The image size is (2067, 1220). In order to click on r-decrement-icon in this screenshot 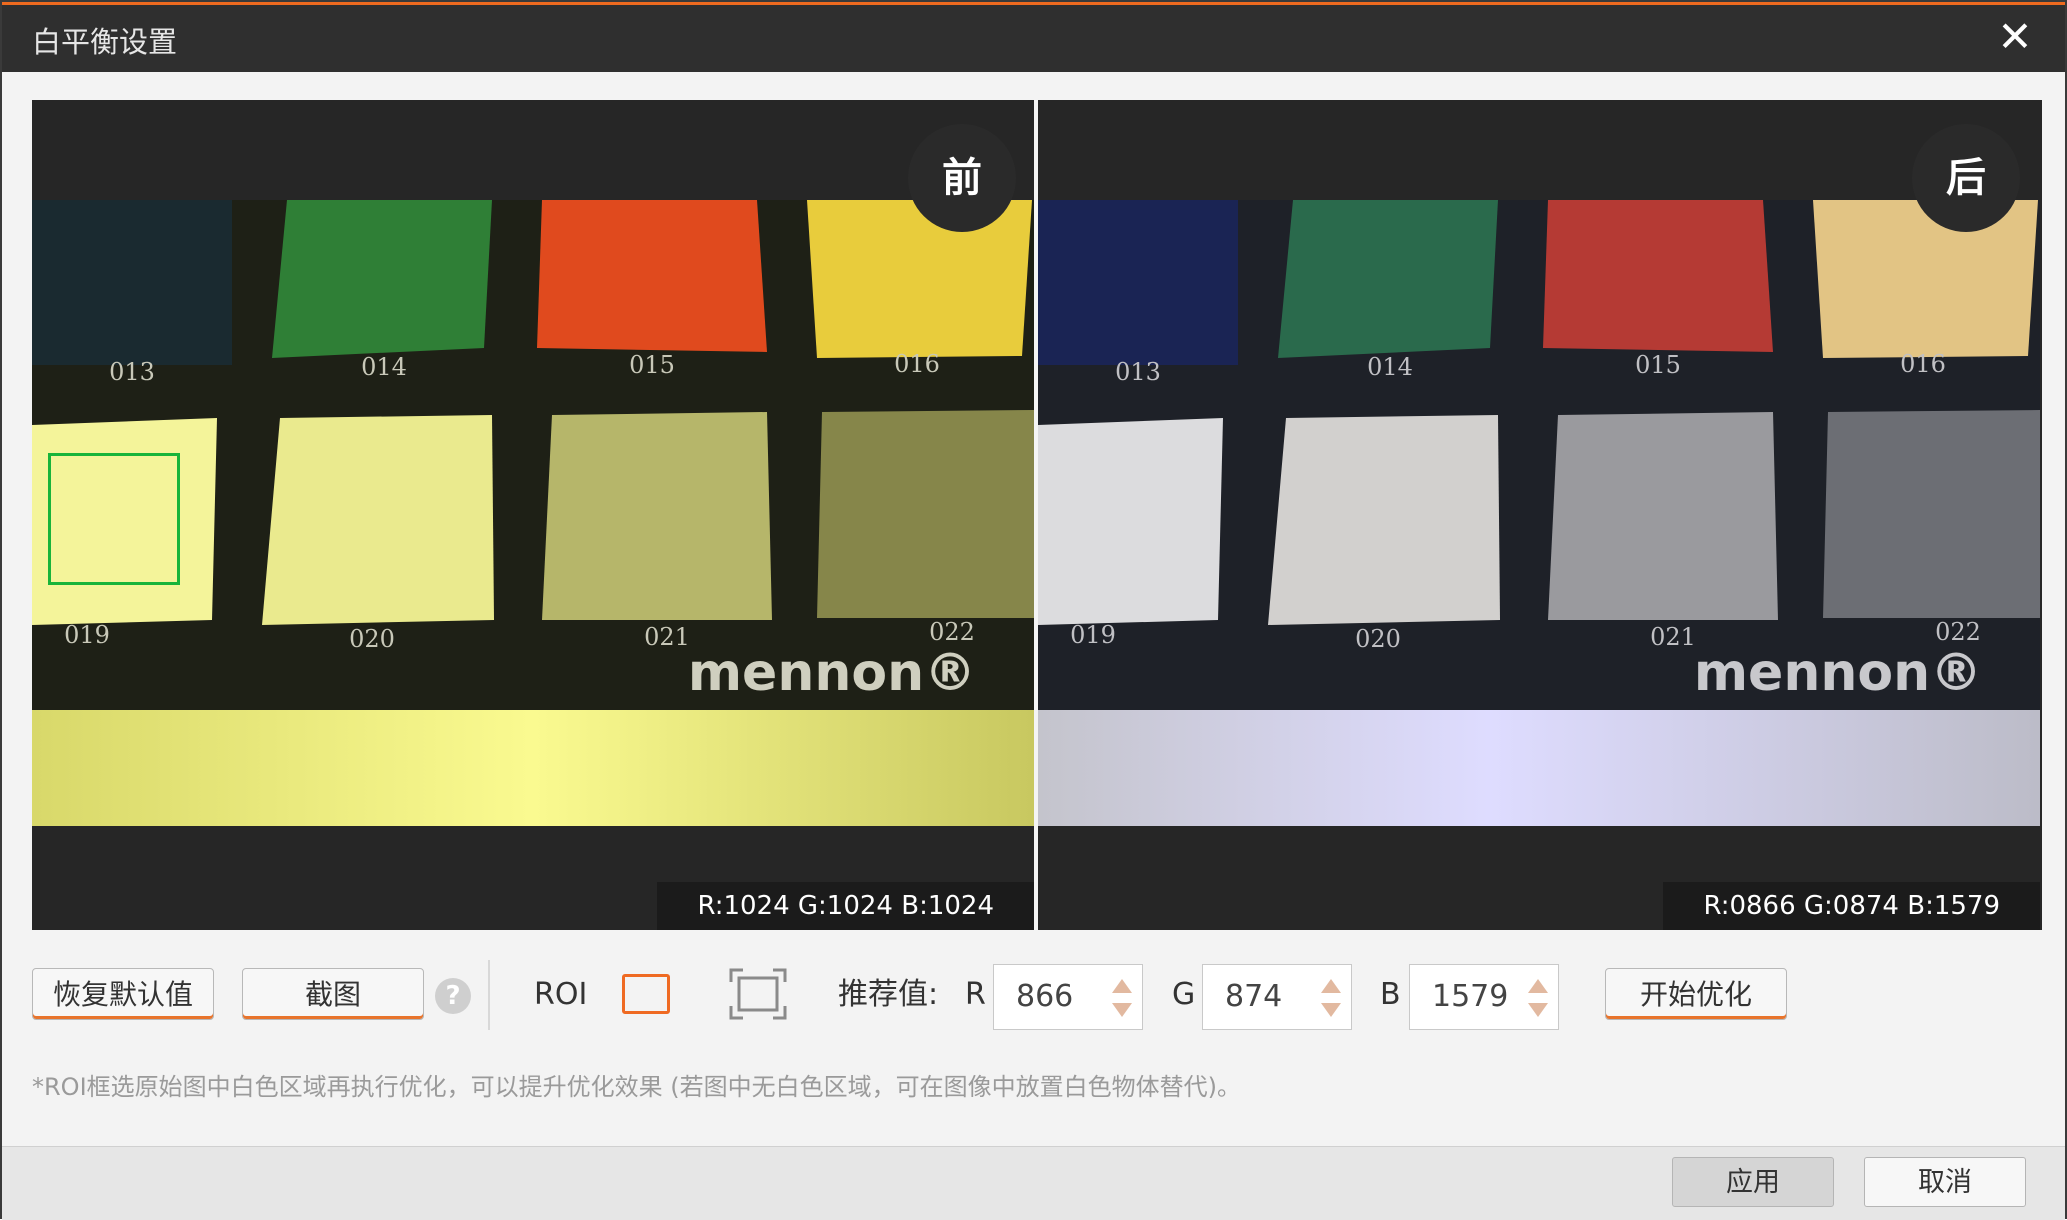, I will do `click(1122, 1010)`.